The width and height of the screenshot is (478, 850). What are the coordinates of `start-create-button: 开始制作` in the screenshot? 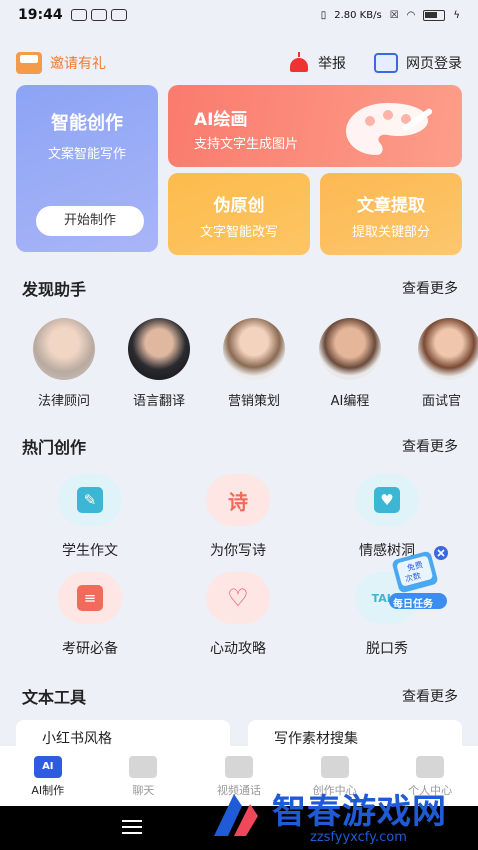 It's located at (90, 221).